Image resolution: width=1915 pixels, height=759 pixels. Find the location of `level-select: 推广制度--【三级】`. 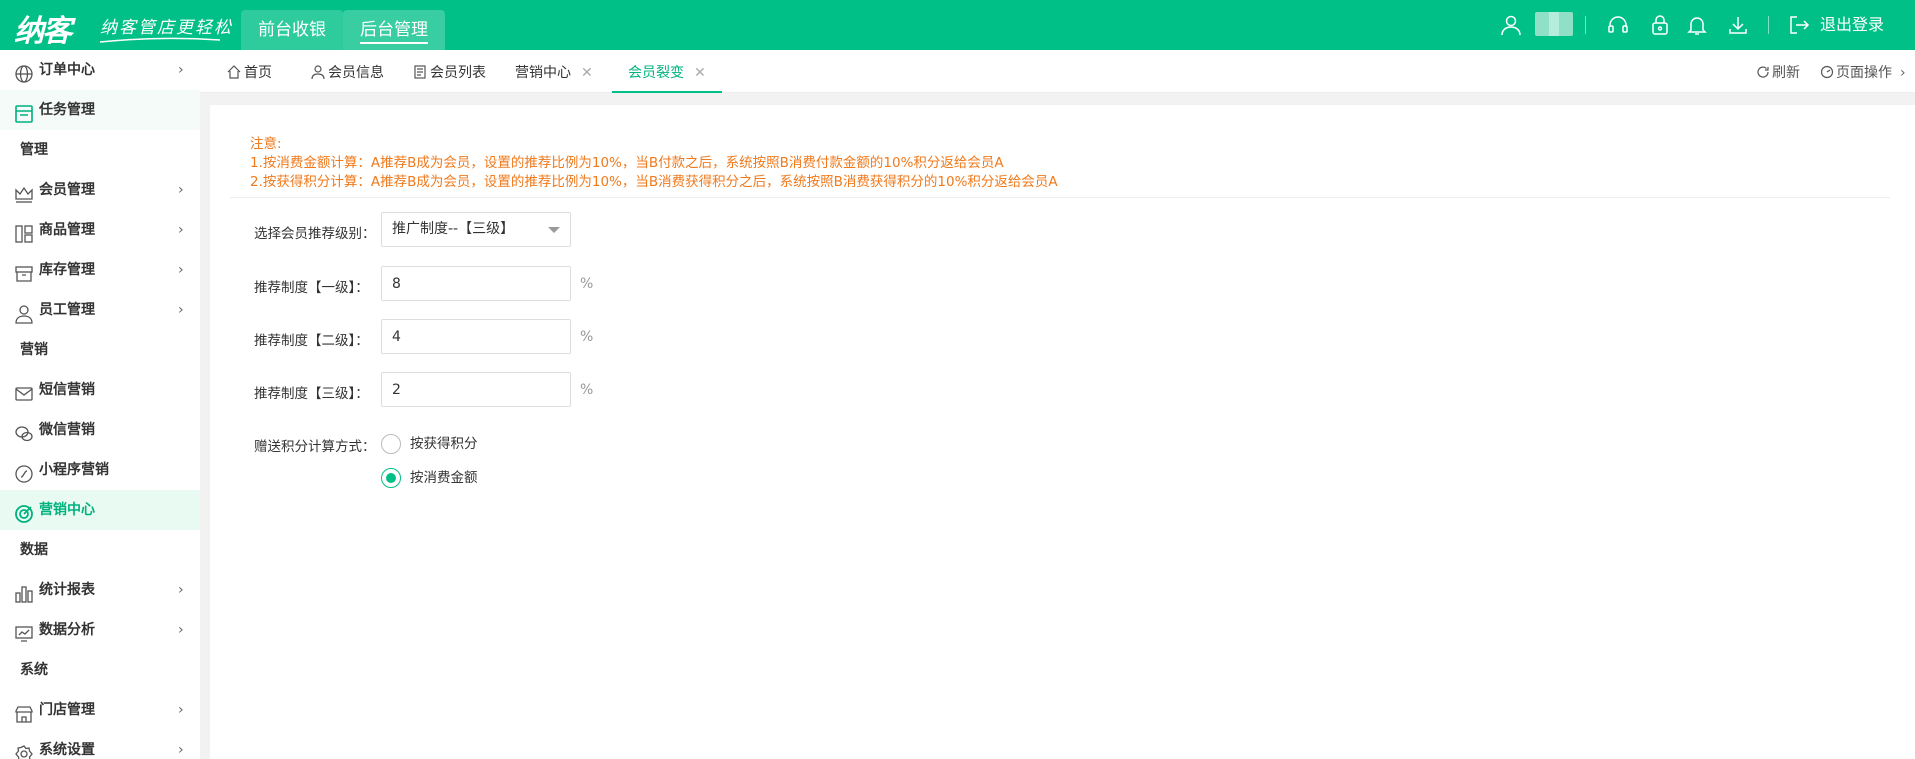

level-select: 推广制度--【三级】 is located at coordinates (476, 229).